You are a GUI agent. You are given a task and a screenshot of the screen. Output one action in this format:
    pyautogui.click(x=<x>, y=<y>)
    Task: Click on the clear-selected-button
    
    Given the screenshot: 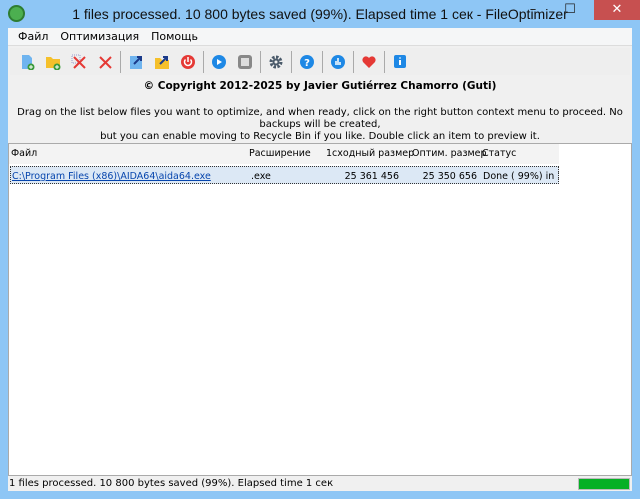 What is the action you would take?
    pyautogui.click(x=79, y=62)
    